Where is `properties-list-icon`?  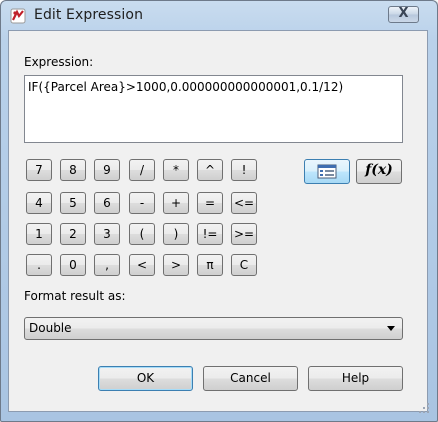 properties-list-icon is located at coordinates (327, 171).